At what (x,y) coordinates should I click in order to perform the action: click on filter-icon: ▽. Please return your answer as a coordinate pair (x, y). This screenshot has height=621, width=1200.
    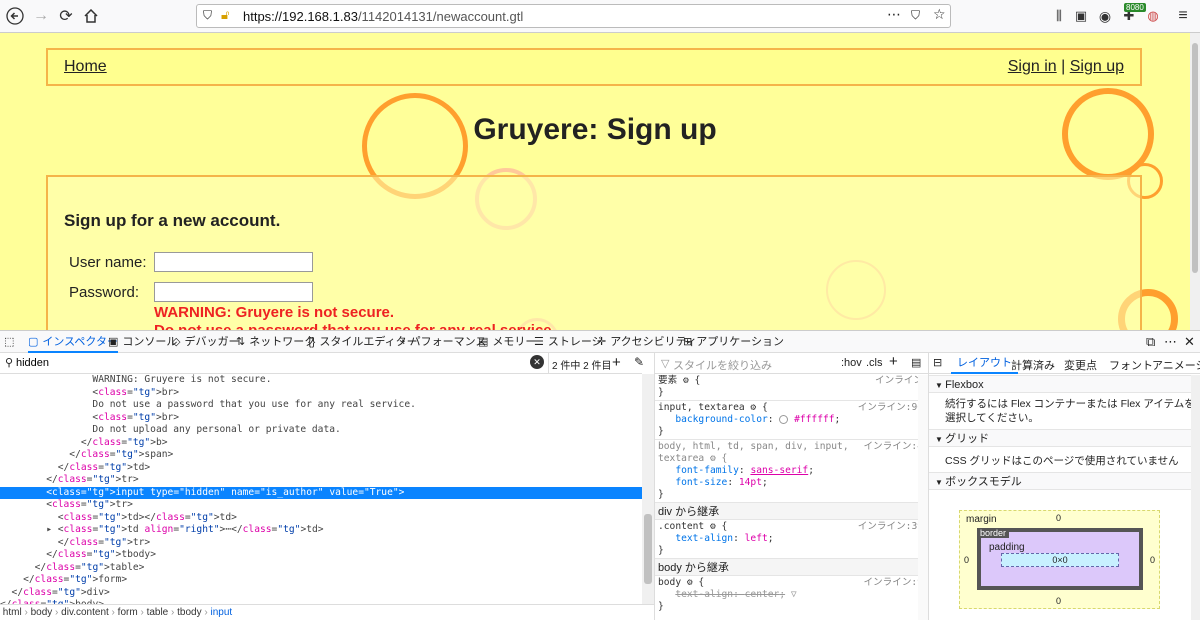
    Looking at the image, I should click on (794, 594).